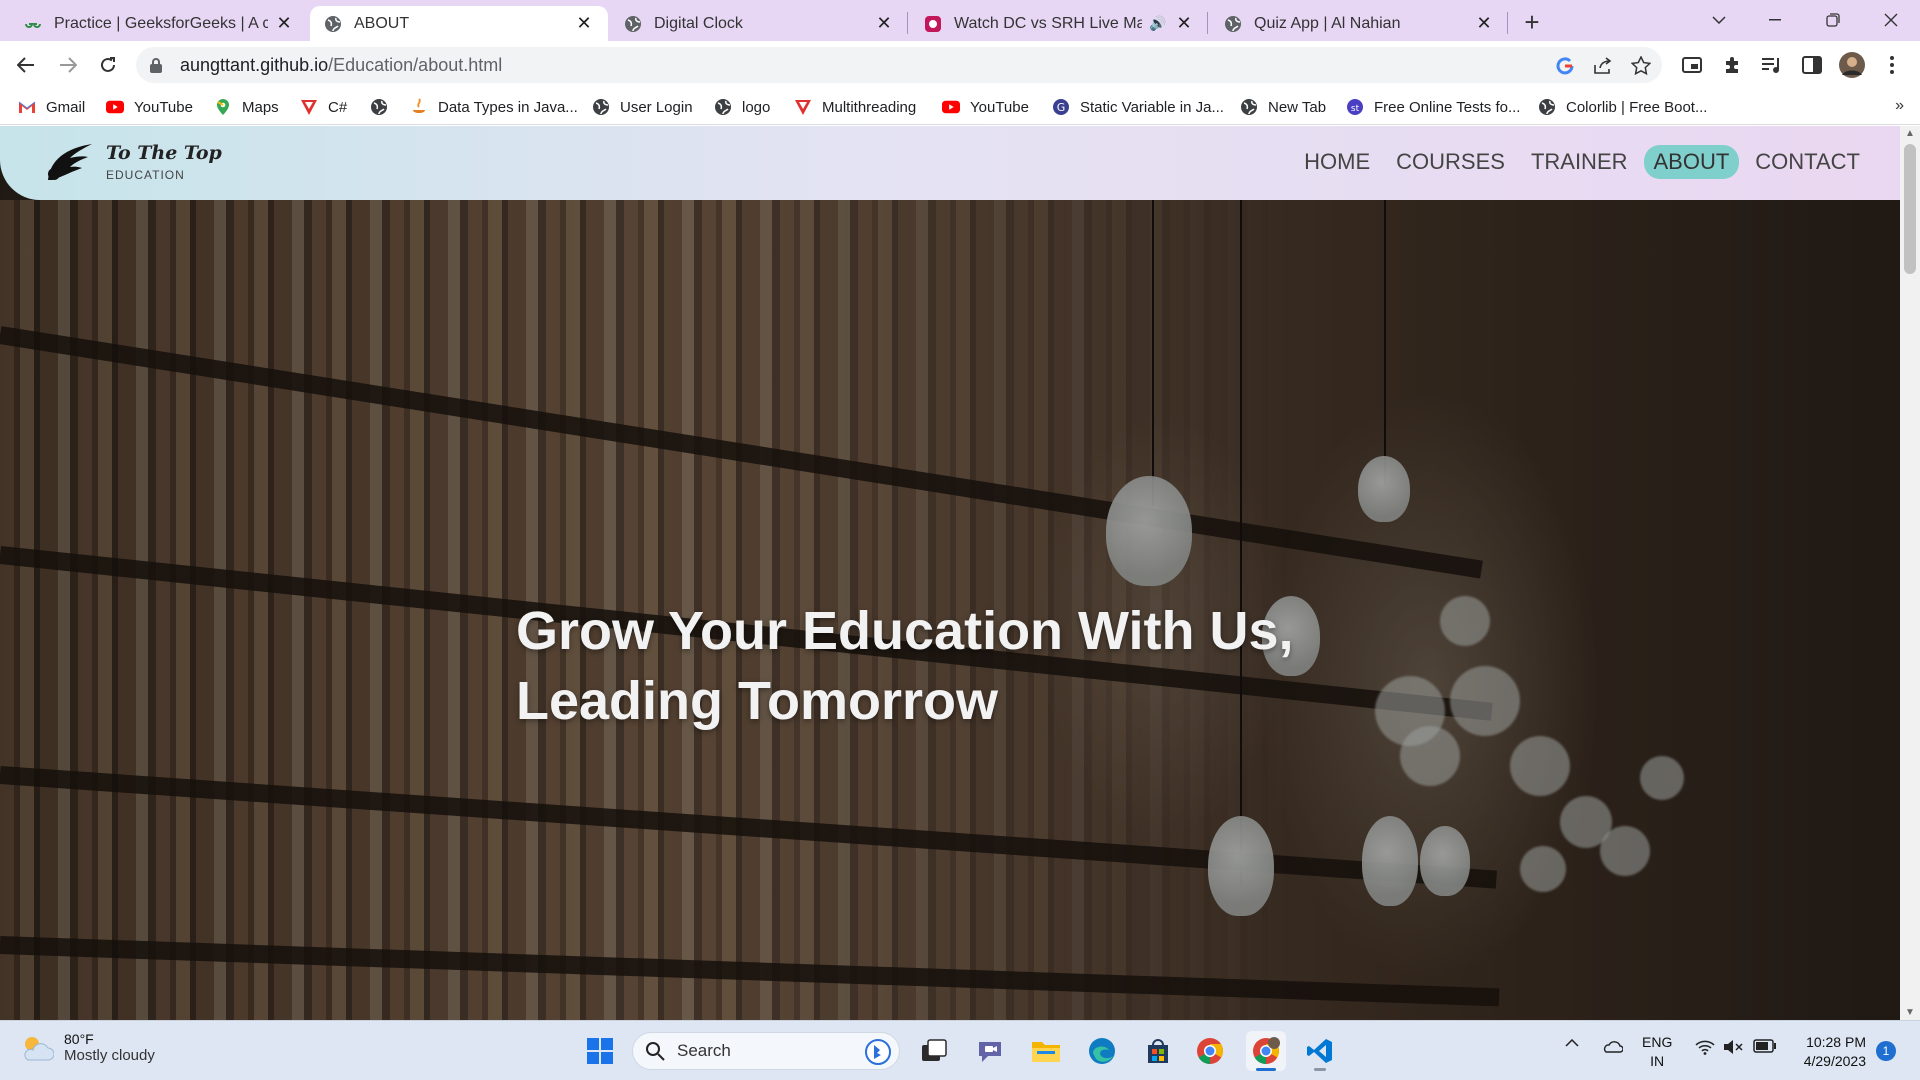  What do you see at coordinates (951, 107) in the screenshot?
I see `youtube-icon` at bounding box center [951, 107].